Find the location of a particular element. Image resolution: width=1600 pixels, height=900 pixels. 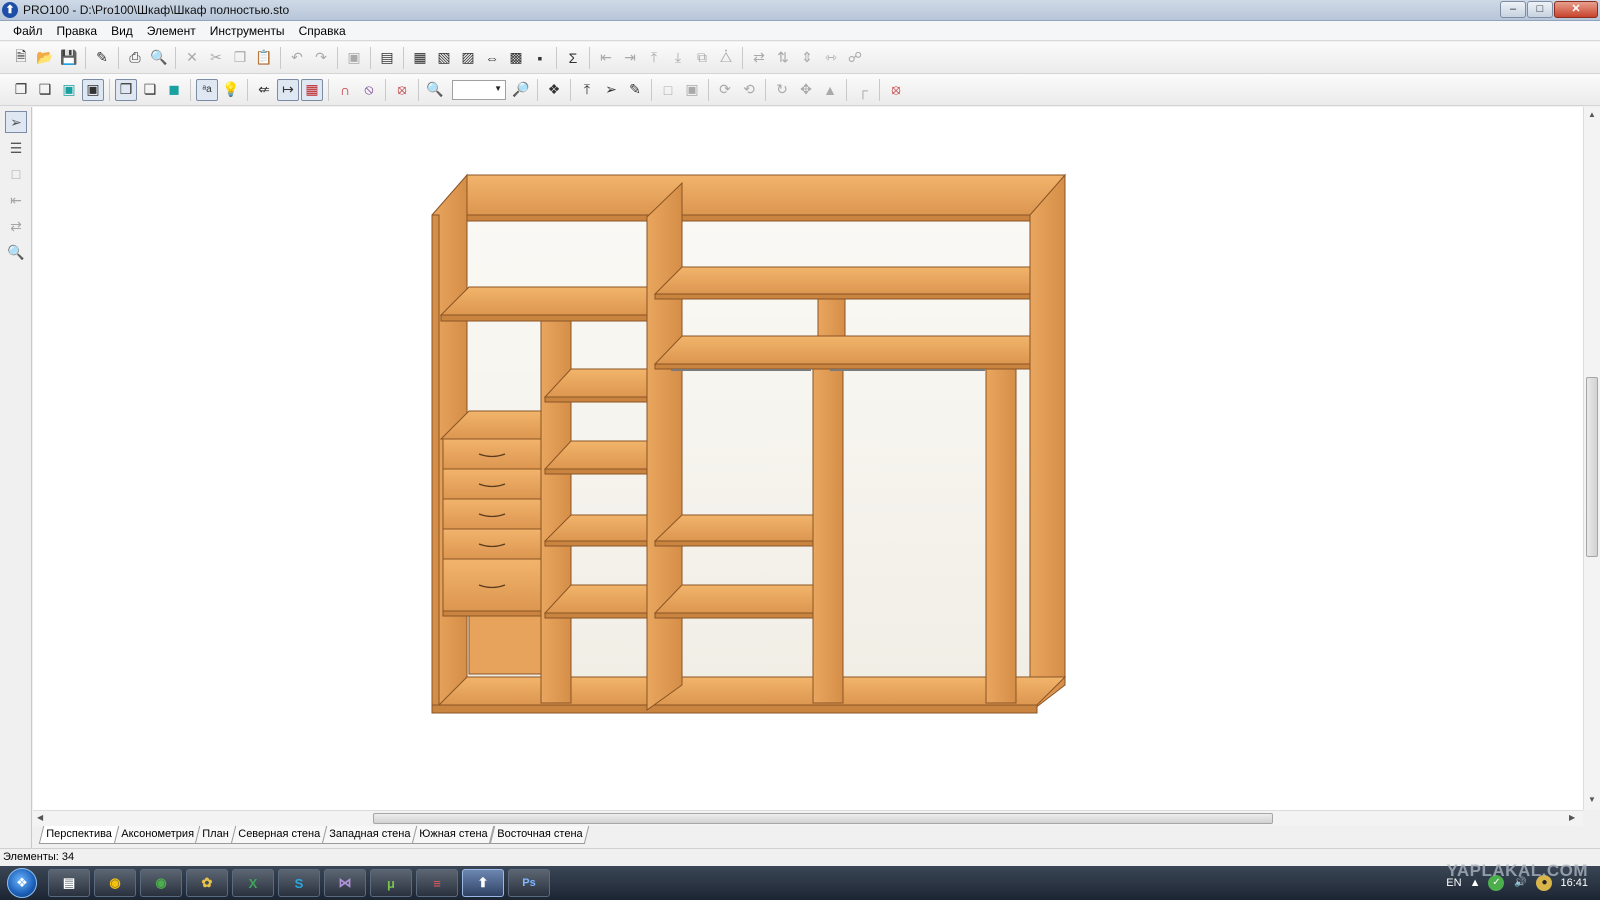

new-file-icon: 🗎 is located at coordinates (21, 58).